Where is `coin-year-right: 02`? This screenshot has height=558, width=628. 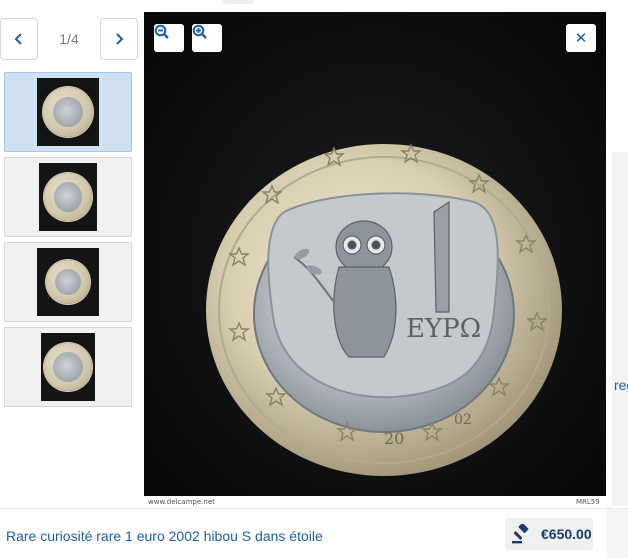
coin-year-right: 02 is located at coordinates (463, 420).